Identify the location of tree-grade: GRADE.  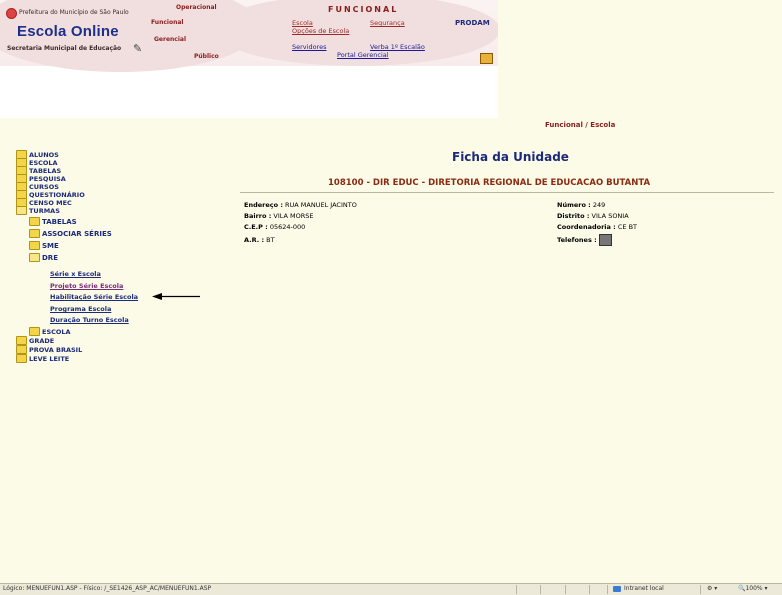
(35, 340).